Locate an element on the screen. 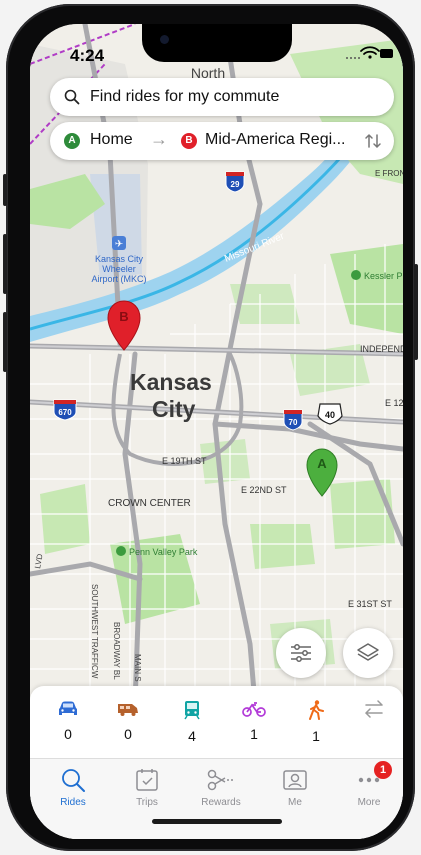 The width and height of the screenshot is (421, 855). layers-icon is located at coordinates (368, 652).